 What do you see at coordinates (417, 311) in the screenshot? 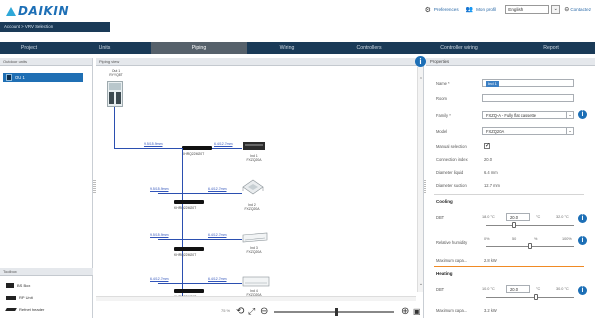
I see `print-icon: ▣` at bounding box center [417, 311].